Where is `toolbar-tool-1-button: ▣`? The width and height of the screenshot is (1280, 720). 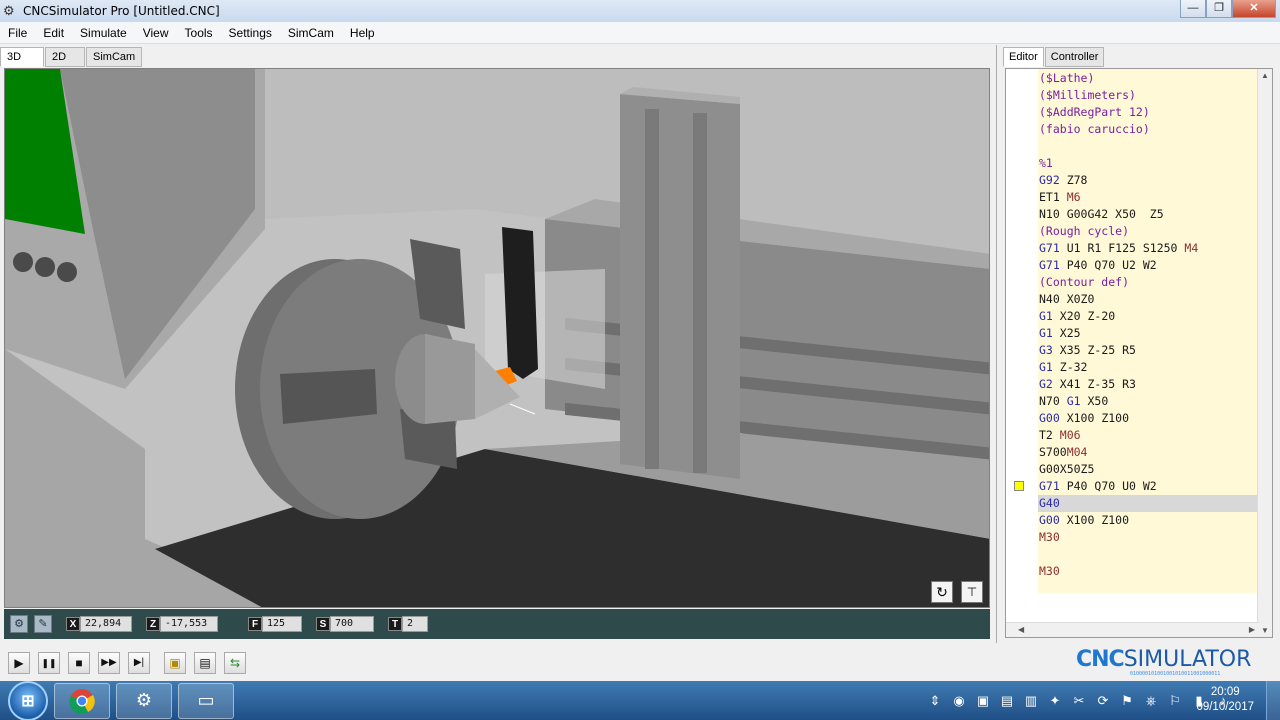
toolbar-tool-1-button: ▣ is located at coordinates (175, 663).